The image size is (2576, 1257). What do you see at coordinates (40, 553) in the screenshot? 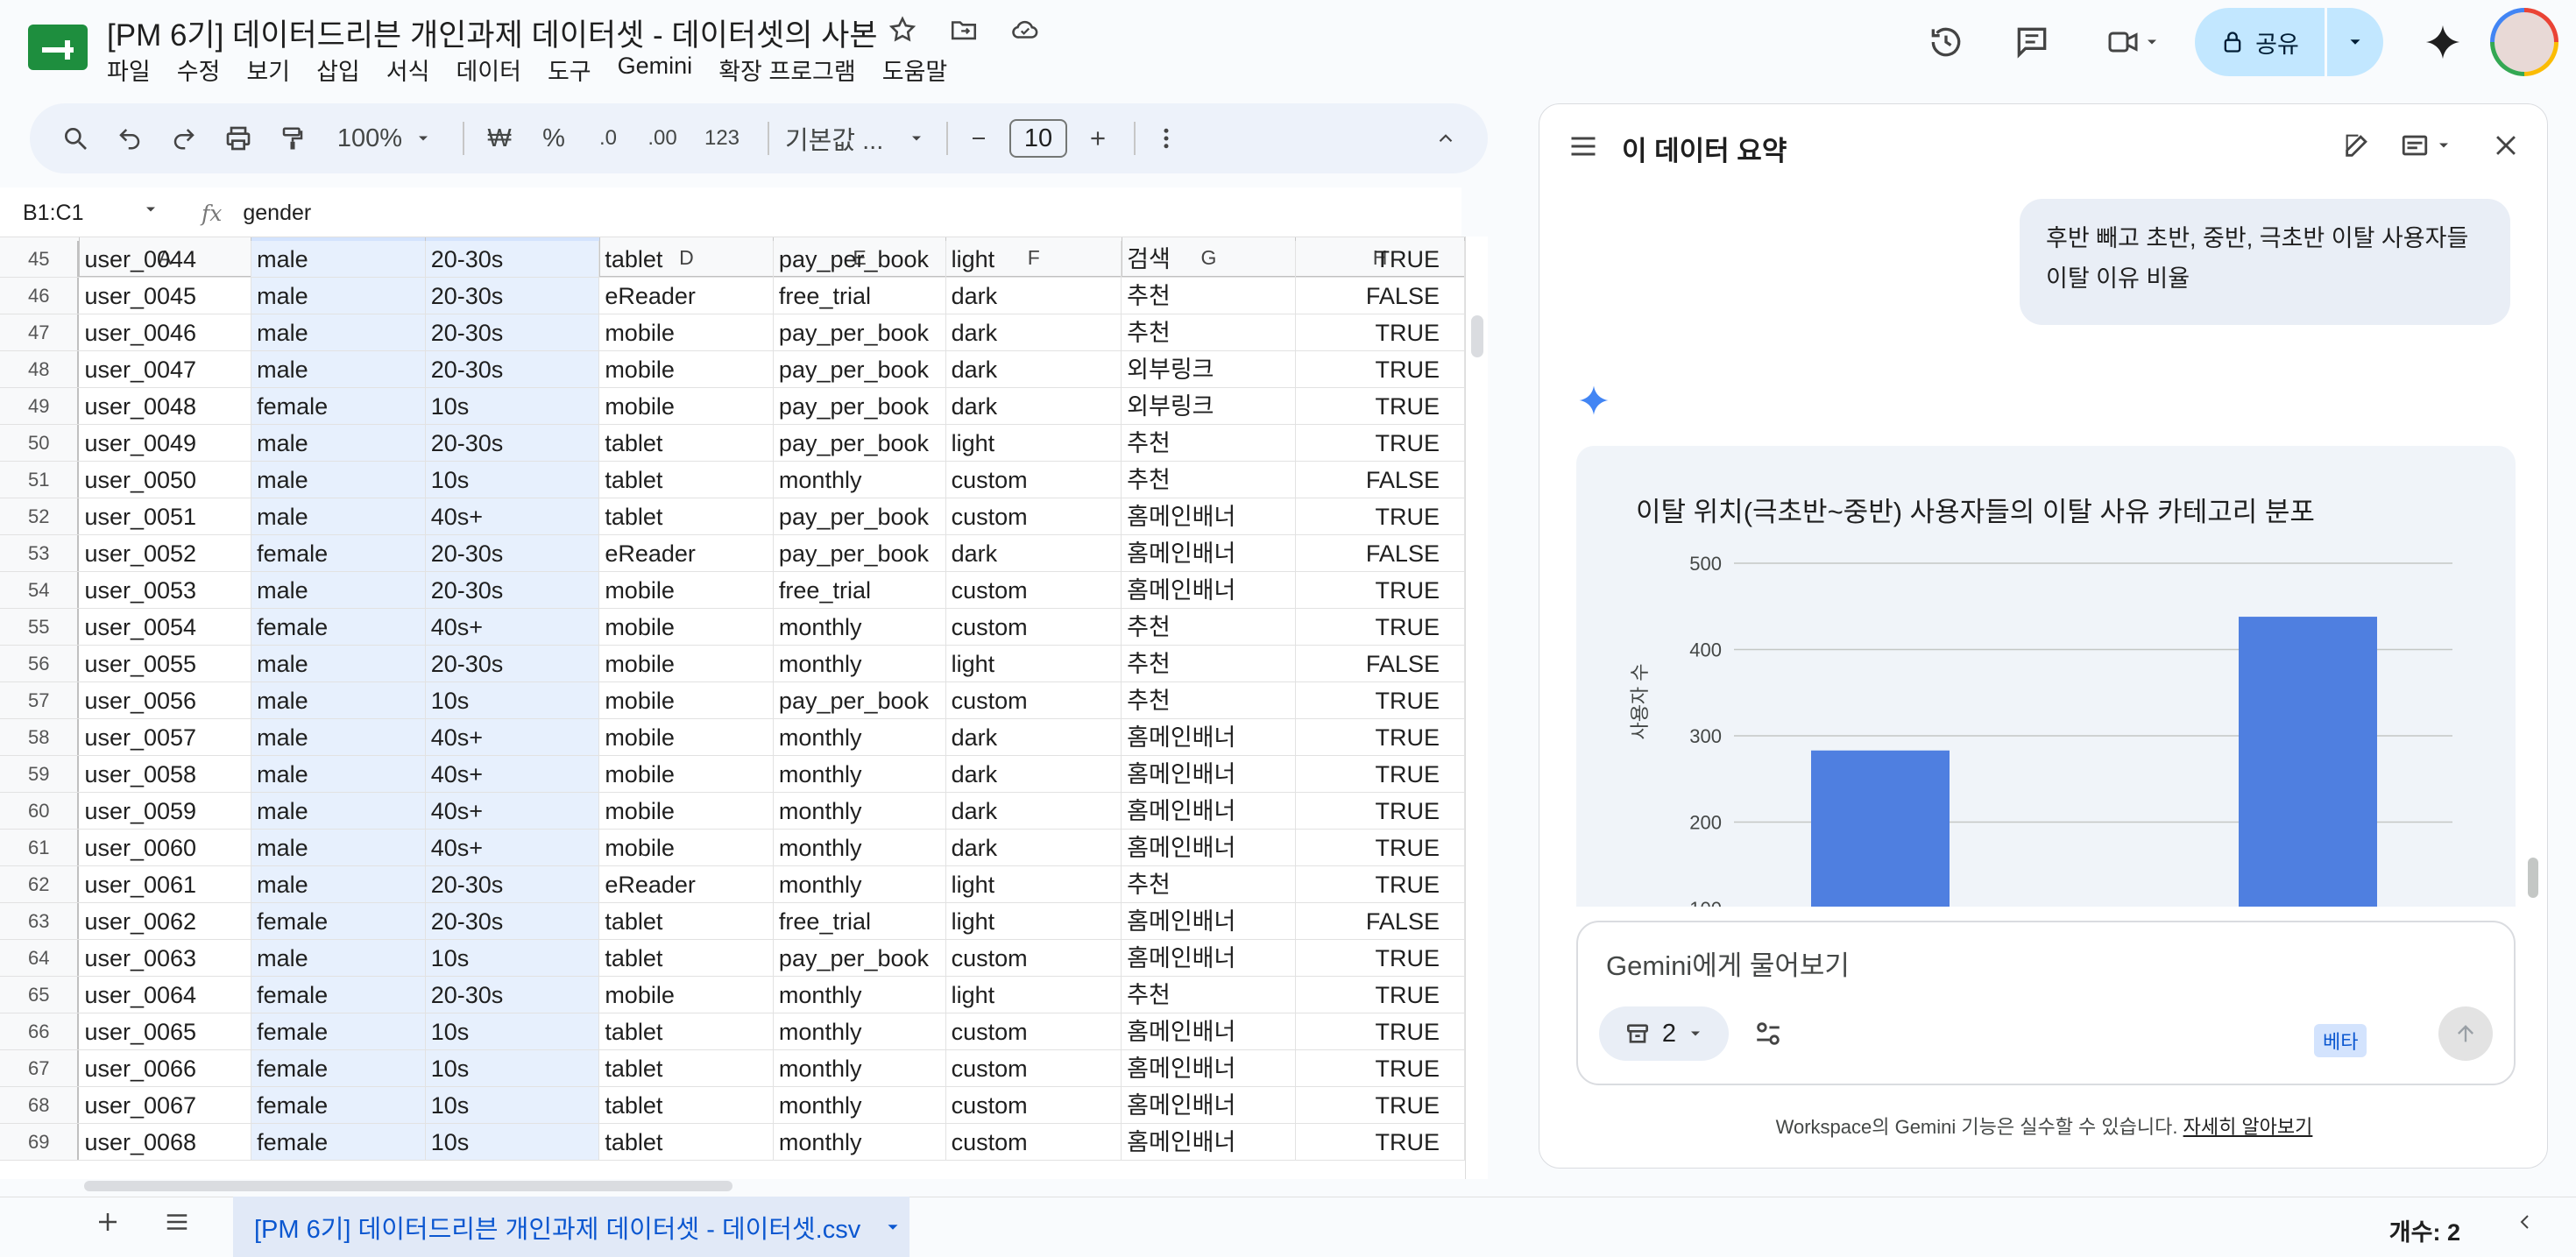
I see `row-number: 53` at bounding box center [40, 553].